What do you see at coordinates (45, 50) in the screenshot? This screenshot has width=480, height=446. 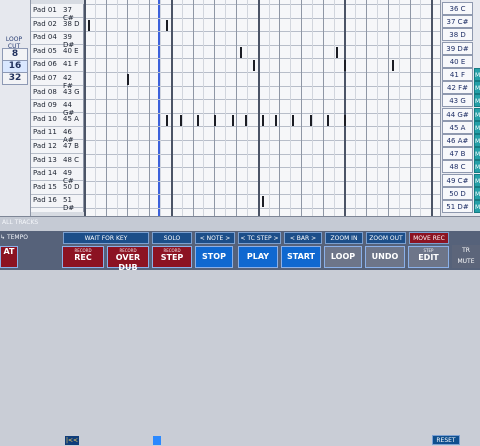 I see `pad-name: Pad 05` at bounding box center [45, 50].